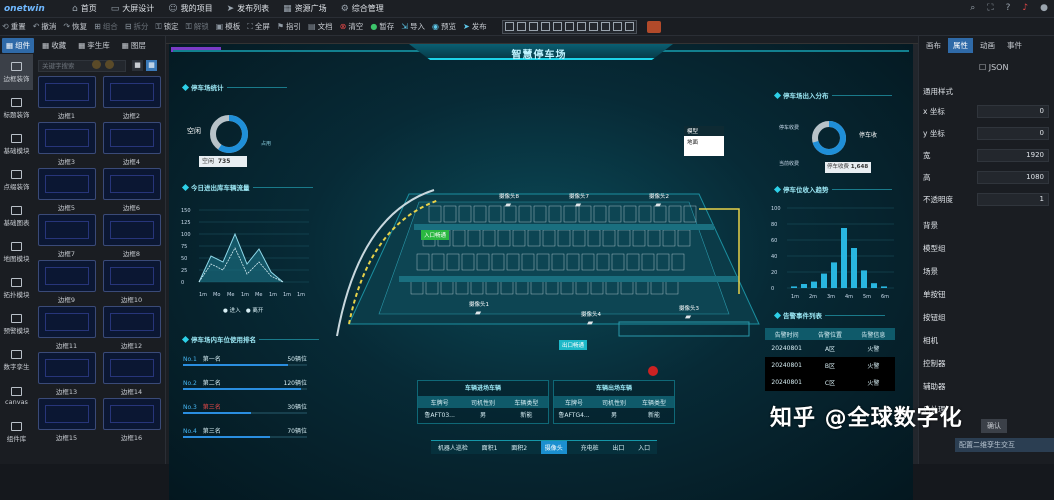  Describe the element at coordinates (934, 248) in the screenshot. I see `property-group: 模型组` at that location.